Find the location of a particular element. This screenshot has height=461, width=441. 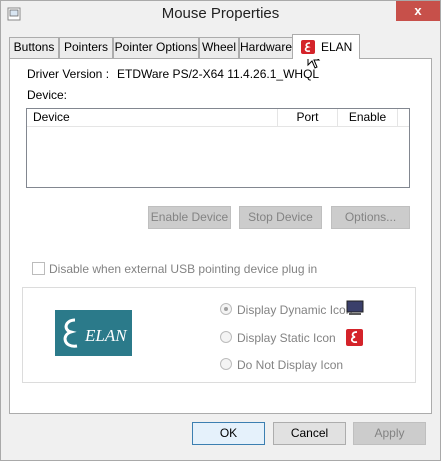

disable-usb-checkbox is located at coordinates (38, 268).